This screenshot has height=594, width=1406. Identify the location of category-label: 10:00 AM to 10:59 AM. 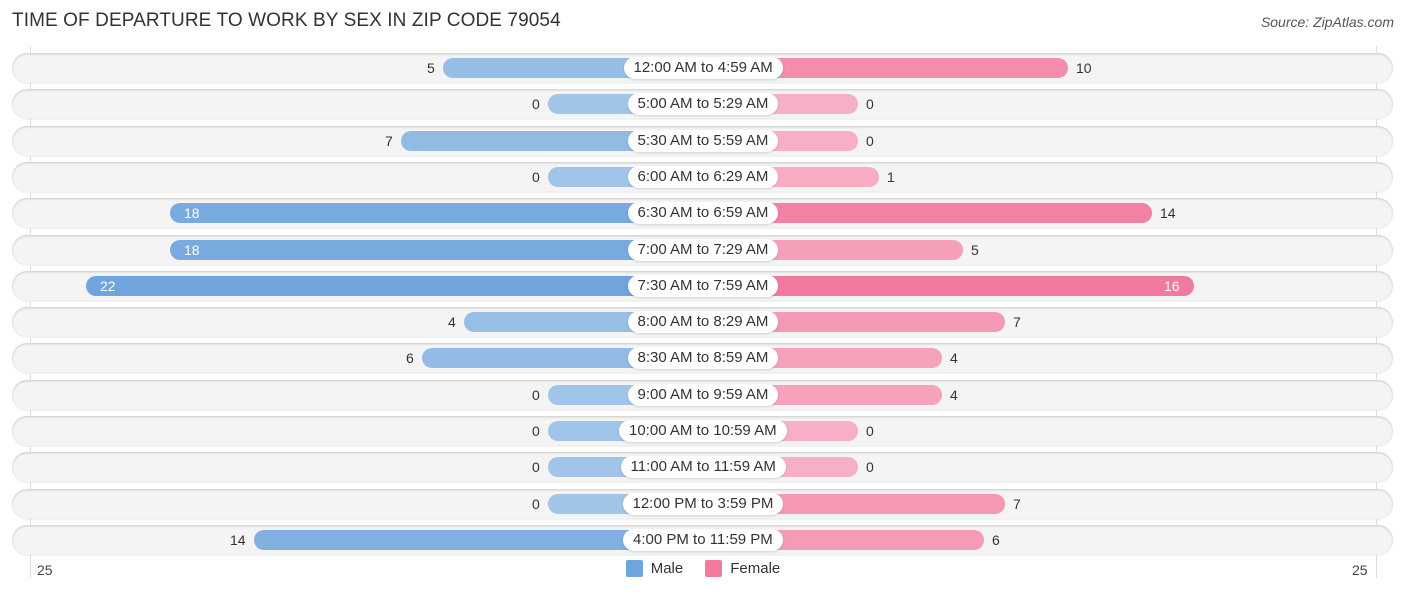
(703, 431).